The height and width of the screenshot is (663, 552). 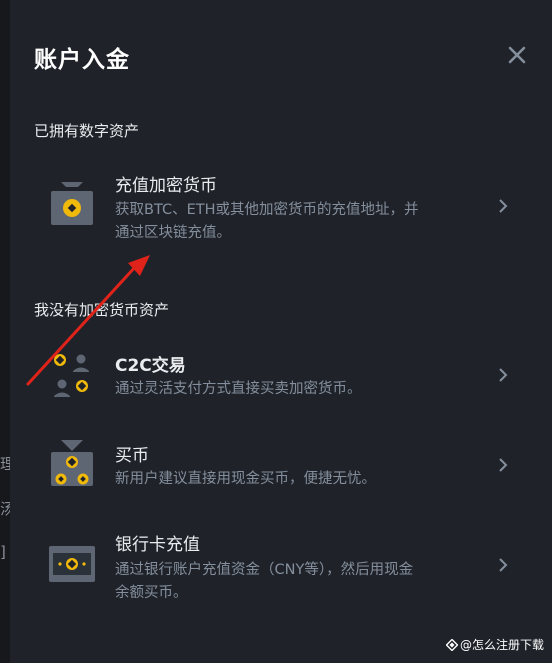 What do you see at coordinates (82, 60) in the screenshot?
I see `modal-title: 账户入金` at bounding box center [82, 60].